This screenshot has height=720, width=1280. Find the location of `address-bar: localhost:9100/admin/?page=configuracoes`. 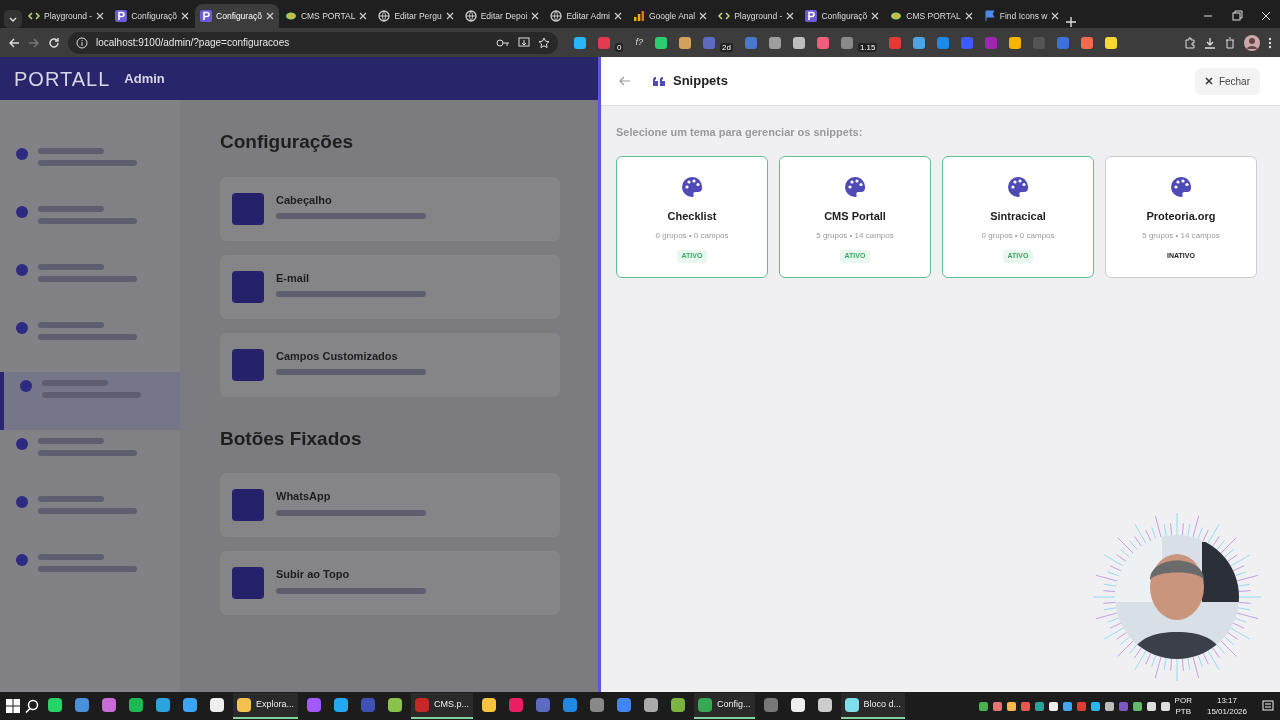

address-bar: localhost:9100/admin/?page=configuracoes is located at coordinates (313, 42).